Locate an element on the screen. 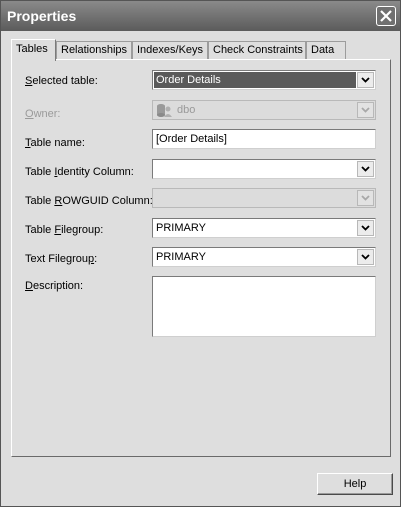  selected-table-dropdown-button is located at coordinates (365, 80).